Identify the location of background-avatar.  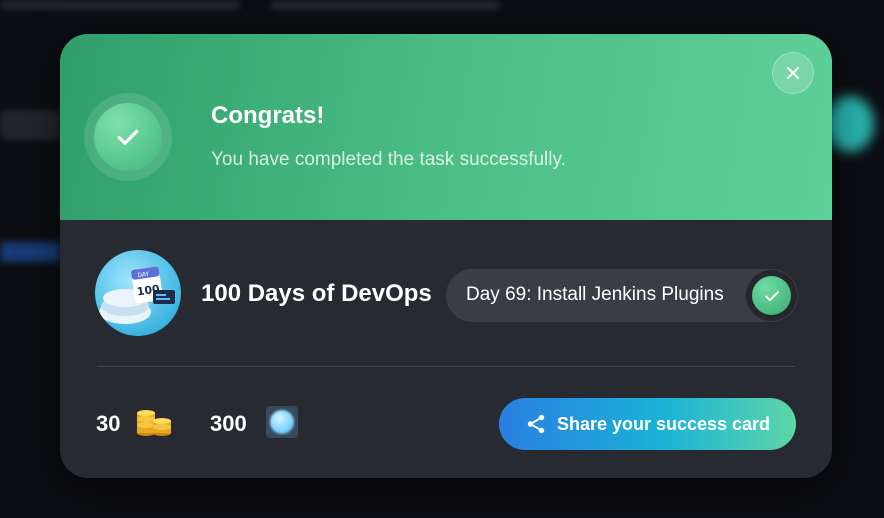
(850, 124).